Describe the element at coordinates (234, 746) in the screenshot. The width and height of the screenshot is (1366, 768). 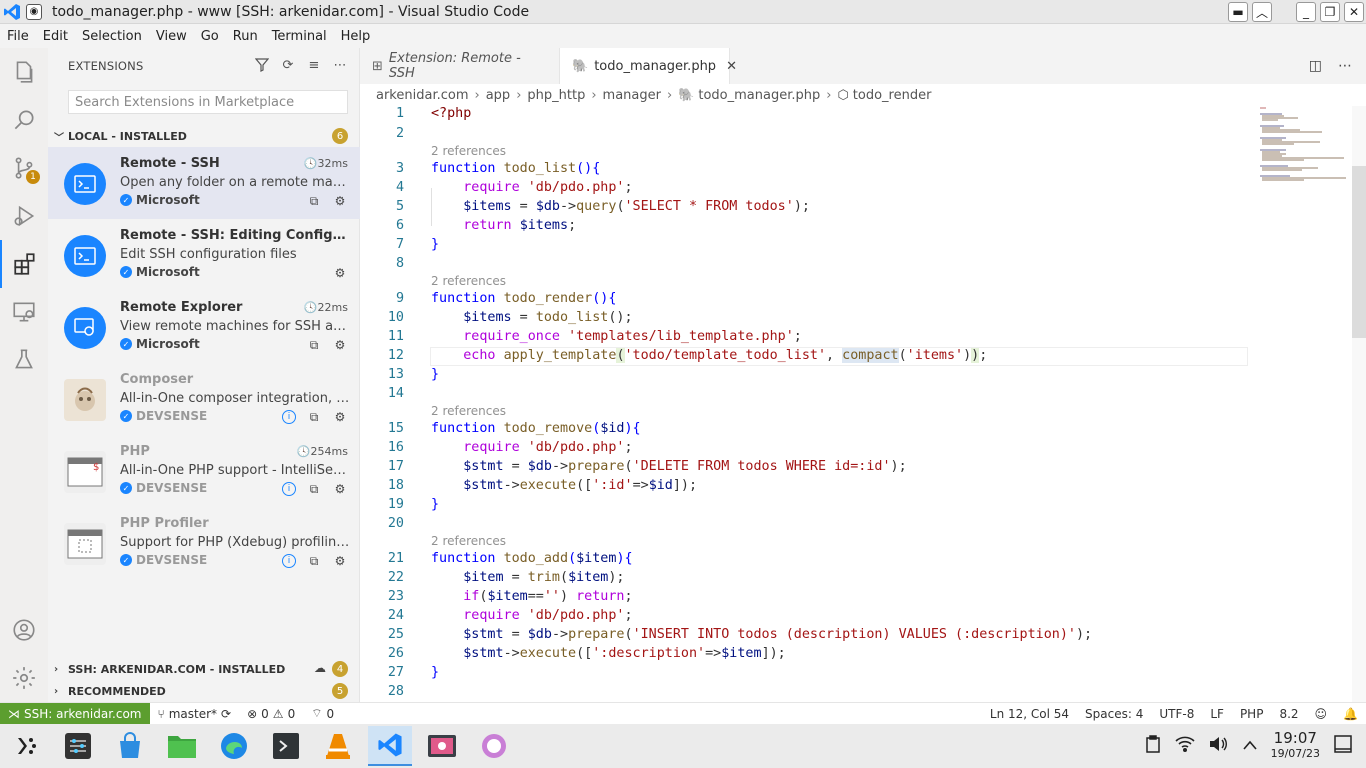
I see `edge-browser-icon` at that location.